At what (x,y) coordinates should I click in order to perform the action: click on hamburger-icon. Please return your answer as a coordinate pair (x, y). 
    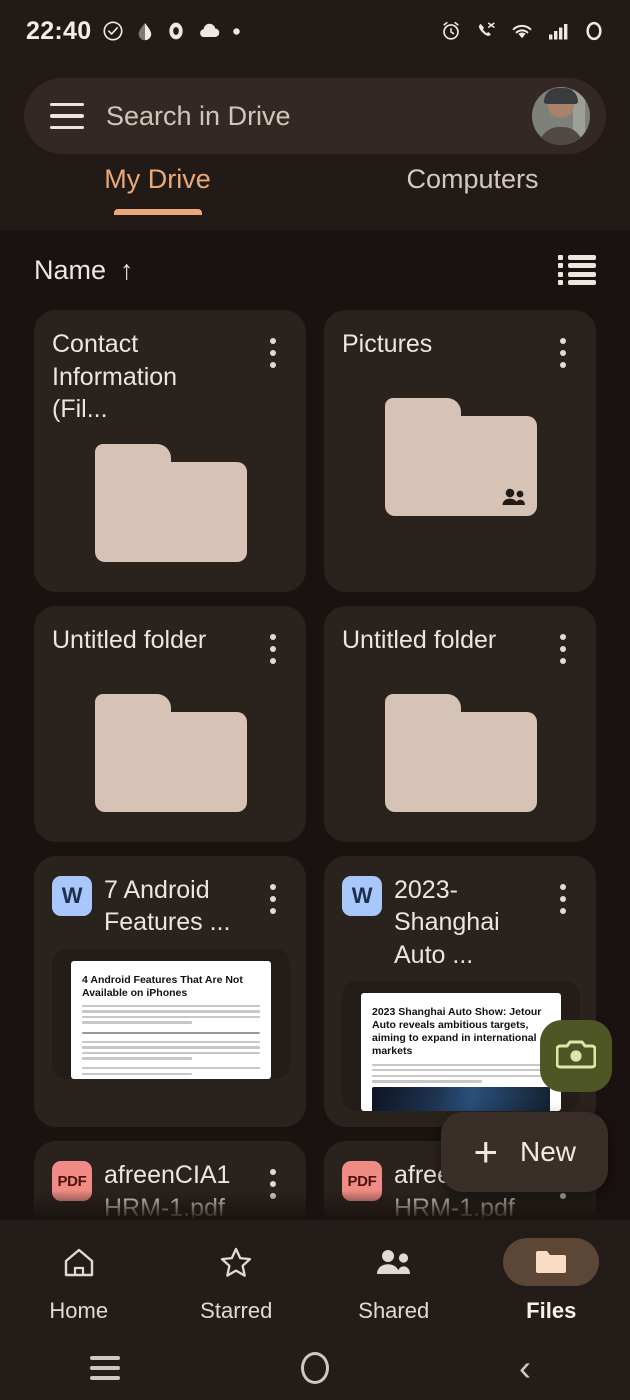
    Looking at the image, I should click on (105, 1367).